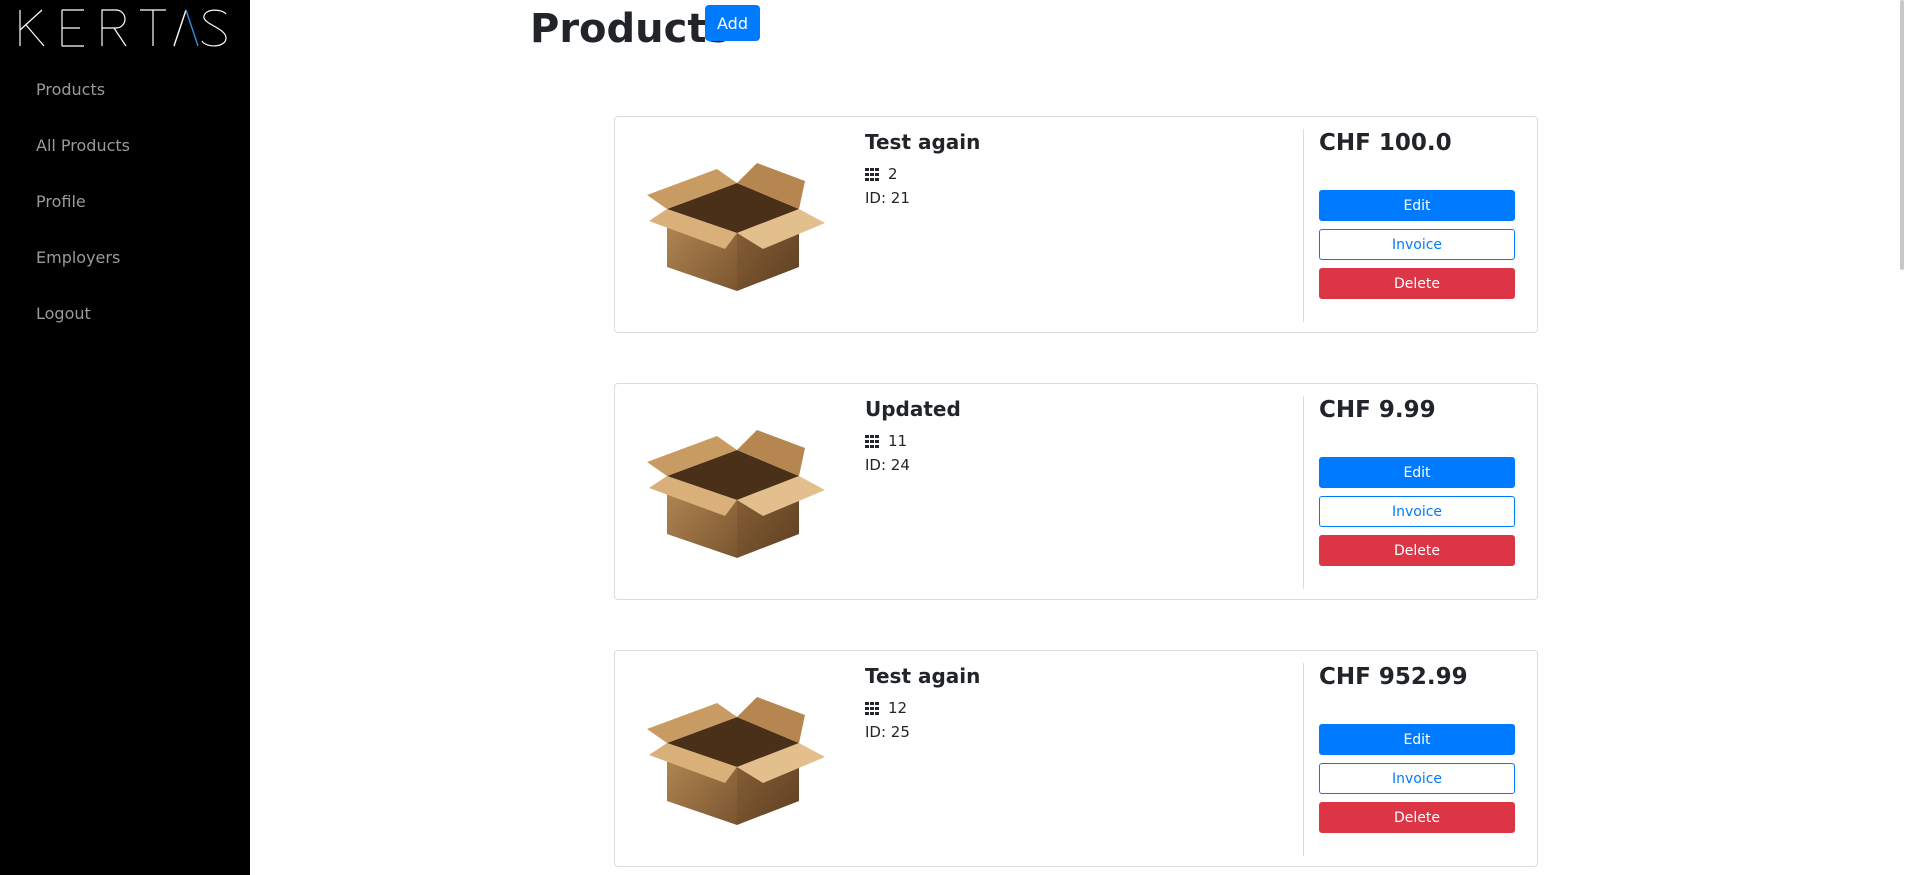 This screenshot has width=1906, height=875. Describe the element at coordinates (1902, 135) in the screenshot. I see `scrollbar` at that location.